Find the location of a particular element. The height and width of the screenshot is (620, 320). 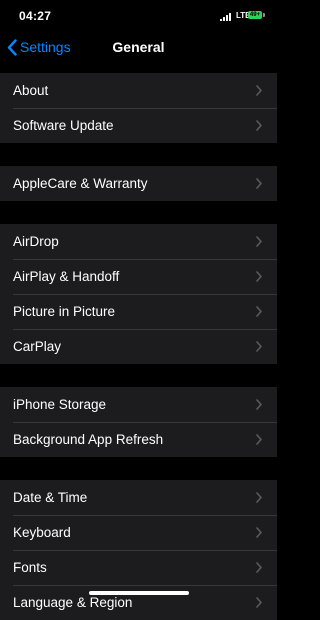

row-label: About is located at coordinates (31, 90).